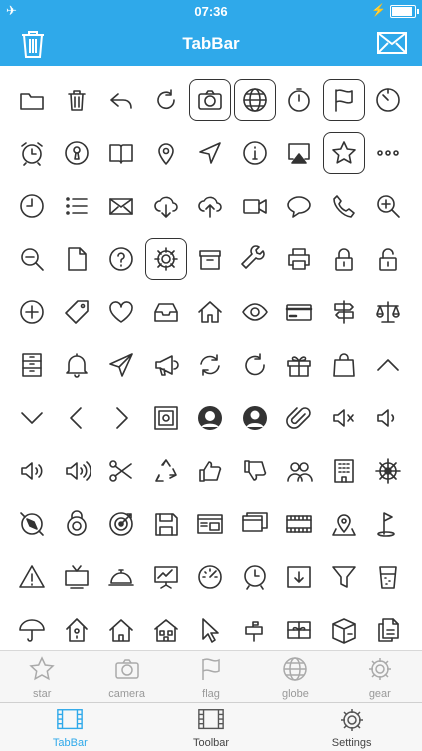 The width and height of the screenshot is (422, 751). I want to click on grid-cell-unlock, so click(388, 258).